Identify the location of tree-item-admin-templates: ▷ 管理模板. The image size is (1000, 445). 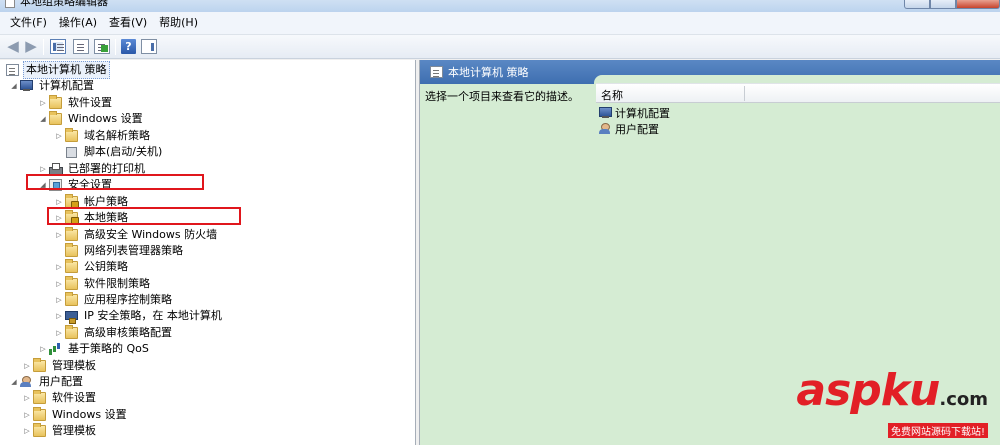
(59, 366).